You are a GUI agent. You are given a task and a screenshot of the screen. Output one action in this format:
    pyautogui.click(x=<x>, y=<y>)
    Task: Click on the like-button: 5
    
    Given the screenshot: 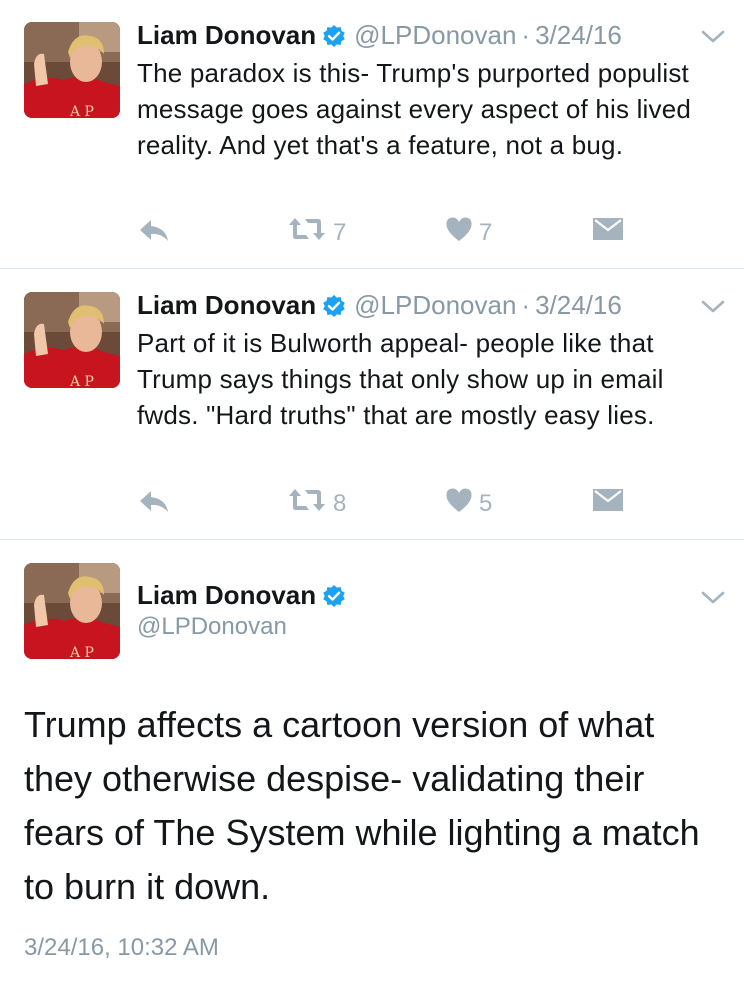 What is the action you would take?
    pyautogui.click(x=468, y=503)
    